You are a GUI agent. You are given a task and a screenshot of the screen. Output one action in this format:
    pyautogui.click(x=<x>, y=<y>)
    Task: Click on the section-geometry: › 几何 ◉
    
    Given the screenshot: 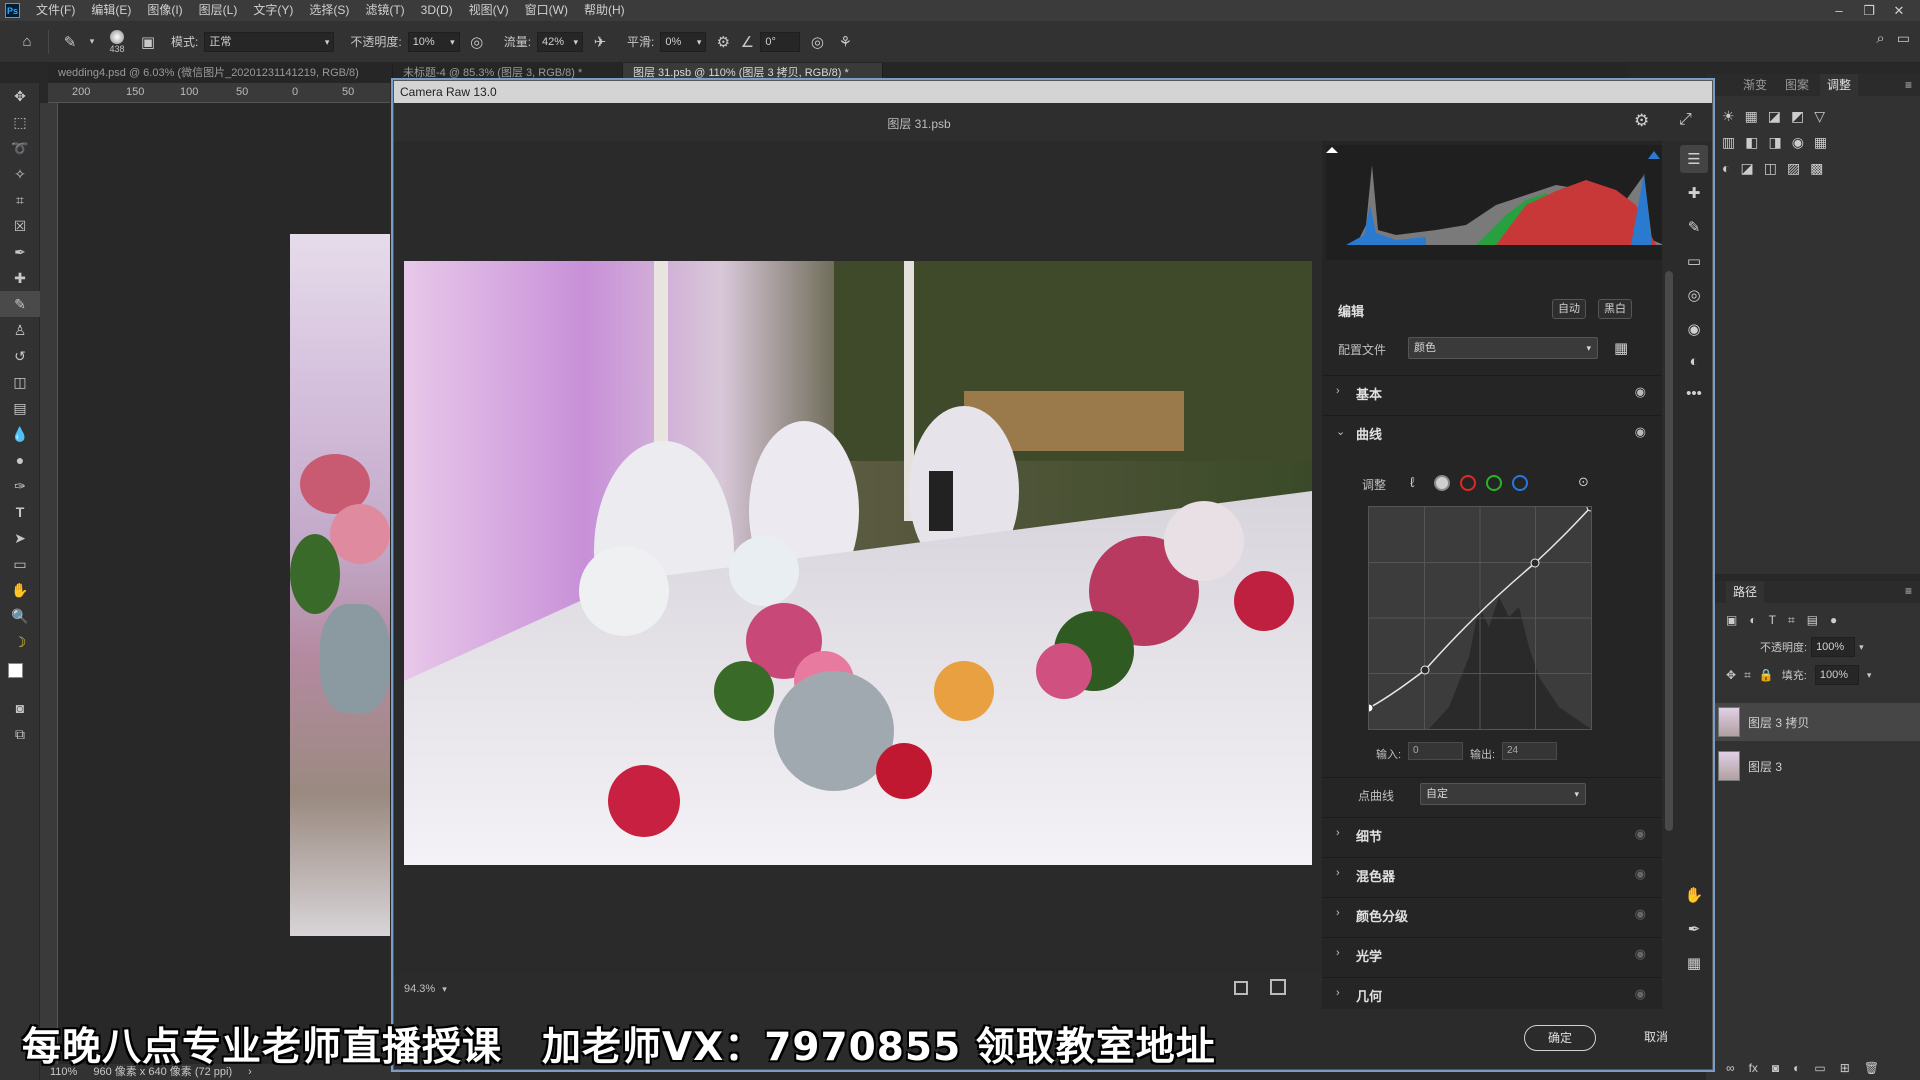 What is the action you would take?
    pyautogui.click(x=1492, y=993)
    